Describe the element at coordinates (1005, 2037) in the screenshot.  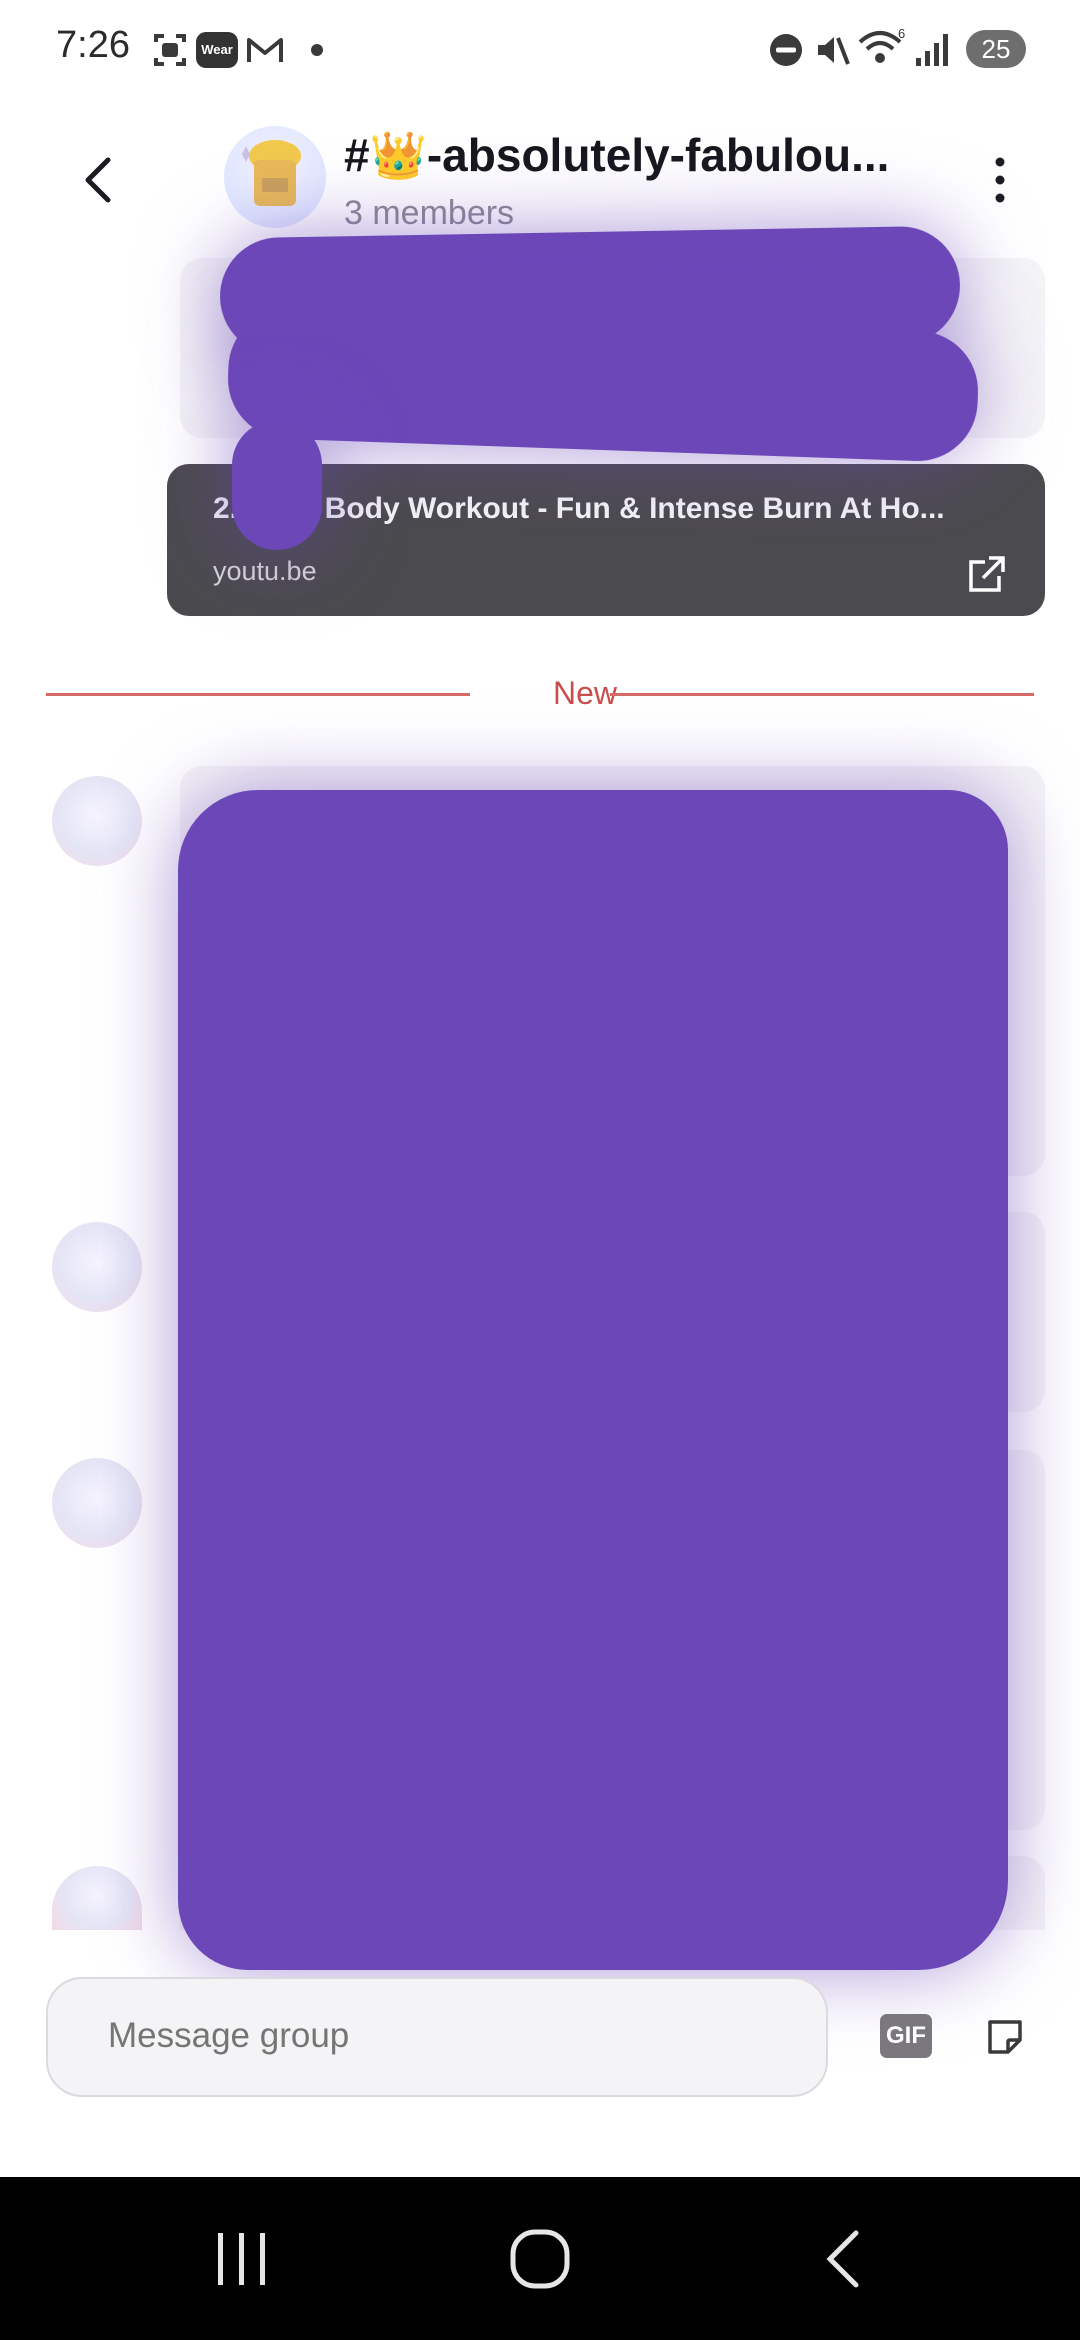
I see `sticker-icon` at that location.